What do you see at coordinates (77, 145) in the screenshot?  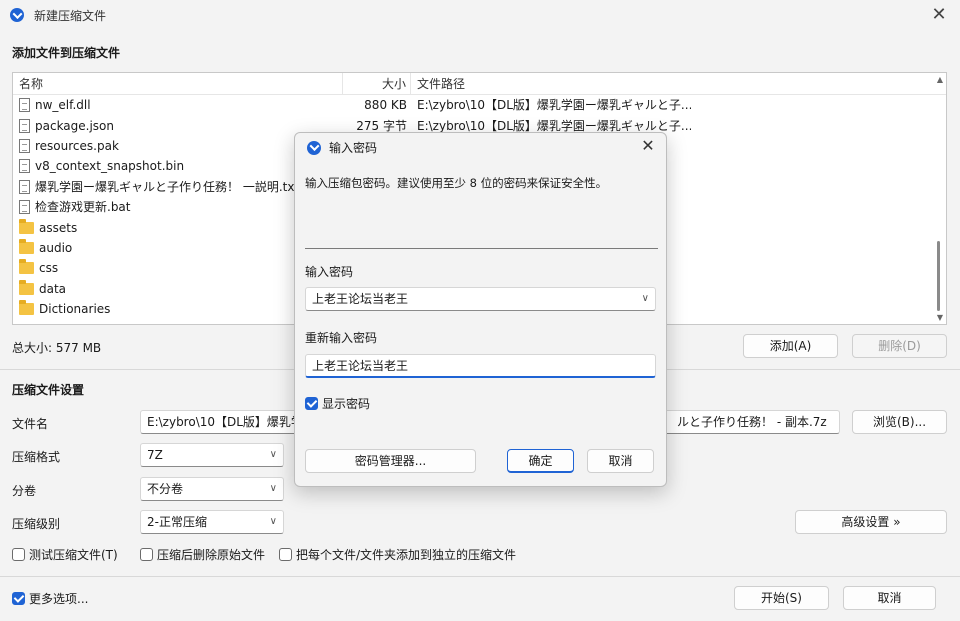 I see `file-name: resources.pak` at bounding box center [77, 145].